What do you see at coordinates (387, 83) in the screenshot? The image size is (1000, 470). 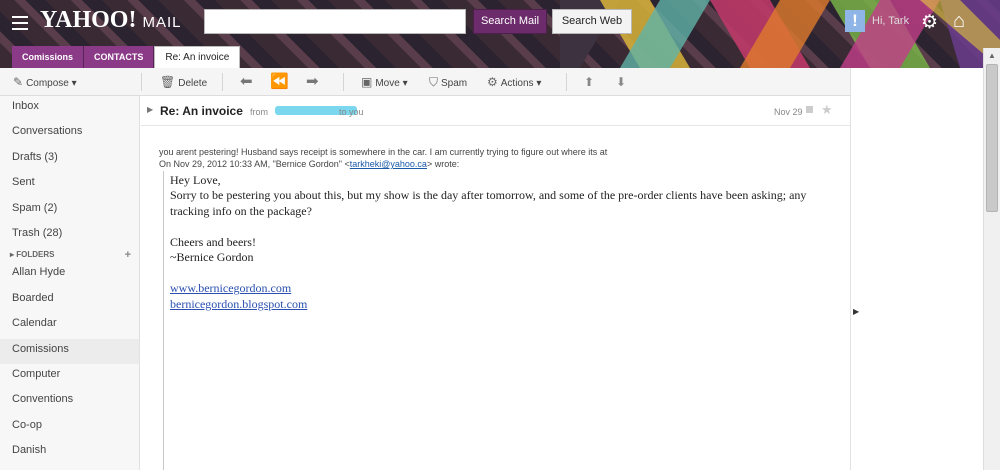 I see `move-label: Move` at bounding box center [387, 83].